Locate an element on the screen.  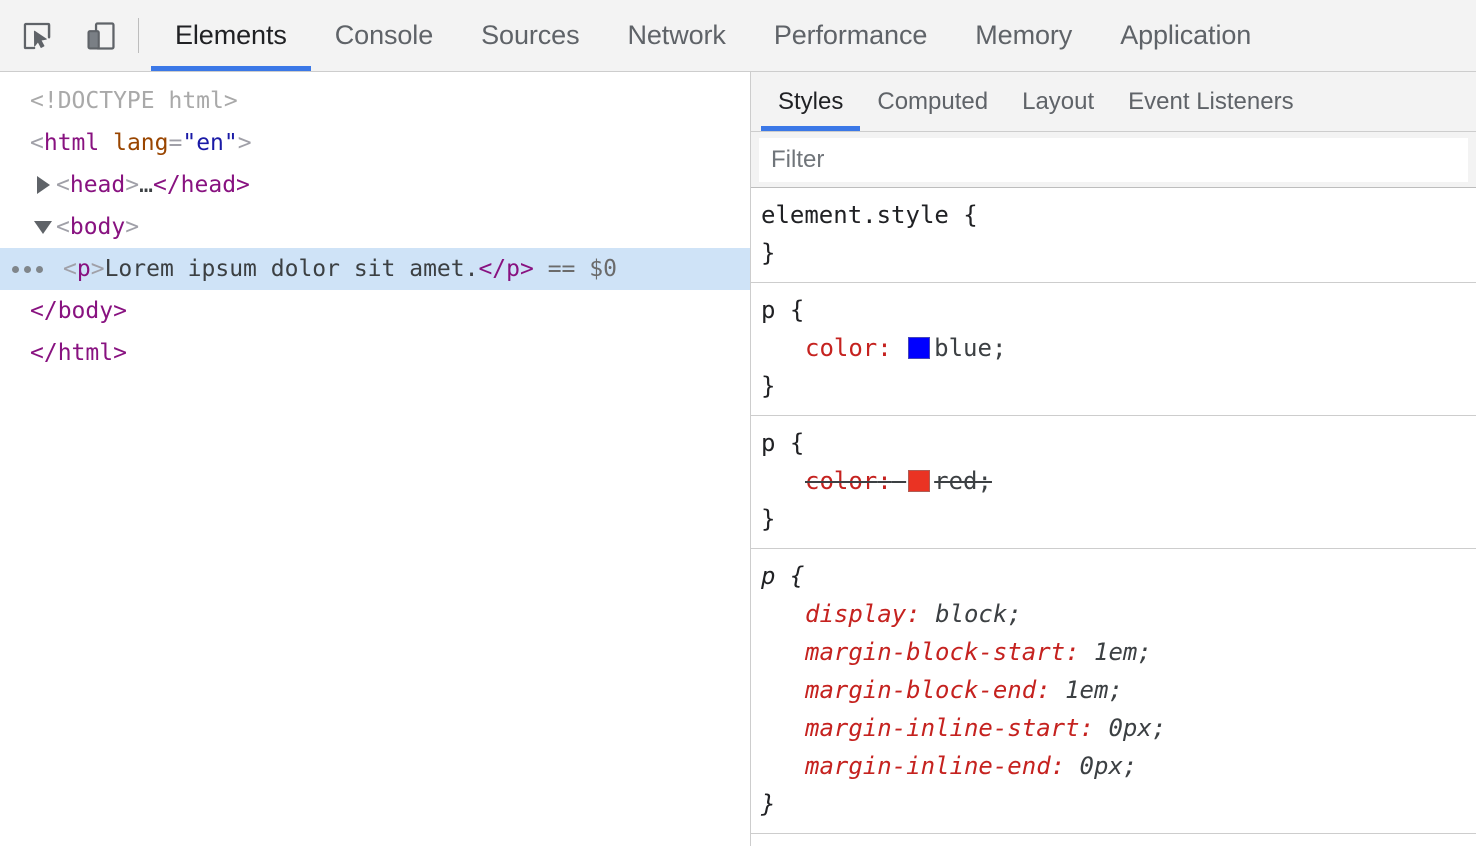
css-rule-p-red: p { color: red; } is located at coordinates (1113, 482).